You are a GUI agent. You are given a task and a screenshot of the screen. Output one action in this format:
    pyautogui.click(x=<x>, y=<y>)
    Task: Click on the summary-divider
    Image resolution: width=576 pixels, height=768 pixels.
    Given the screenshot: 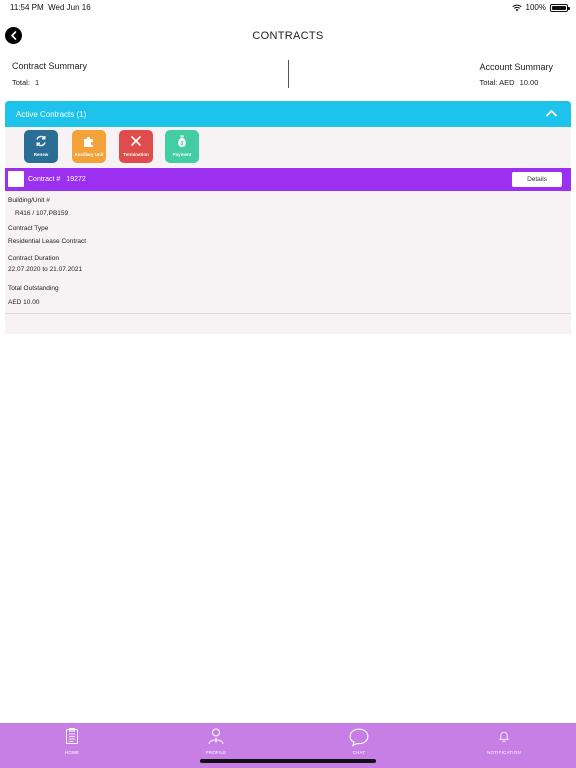 What is the action you would take?
    pyautogui.click(x=288, y=74)
    